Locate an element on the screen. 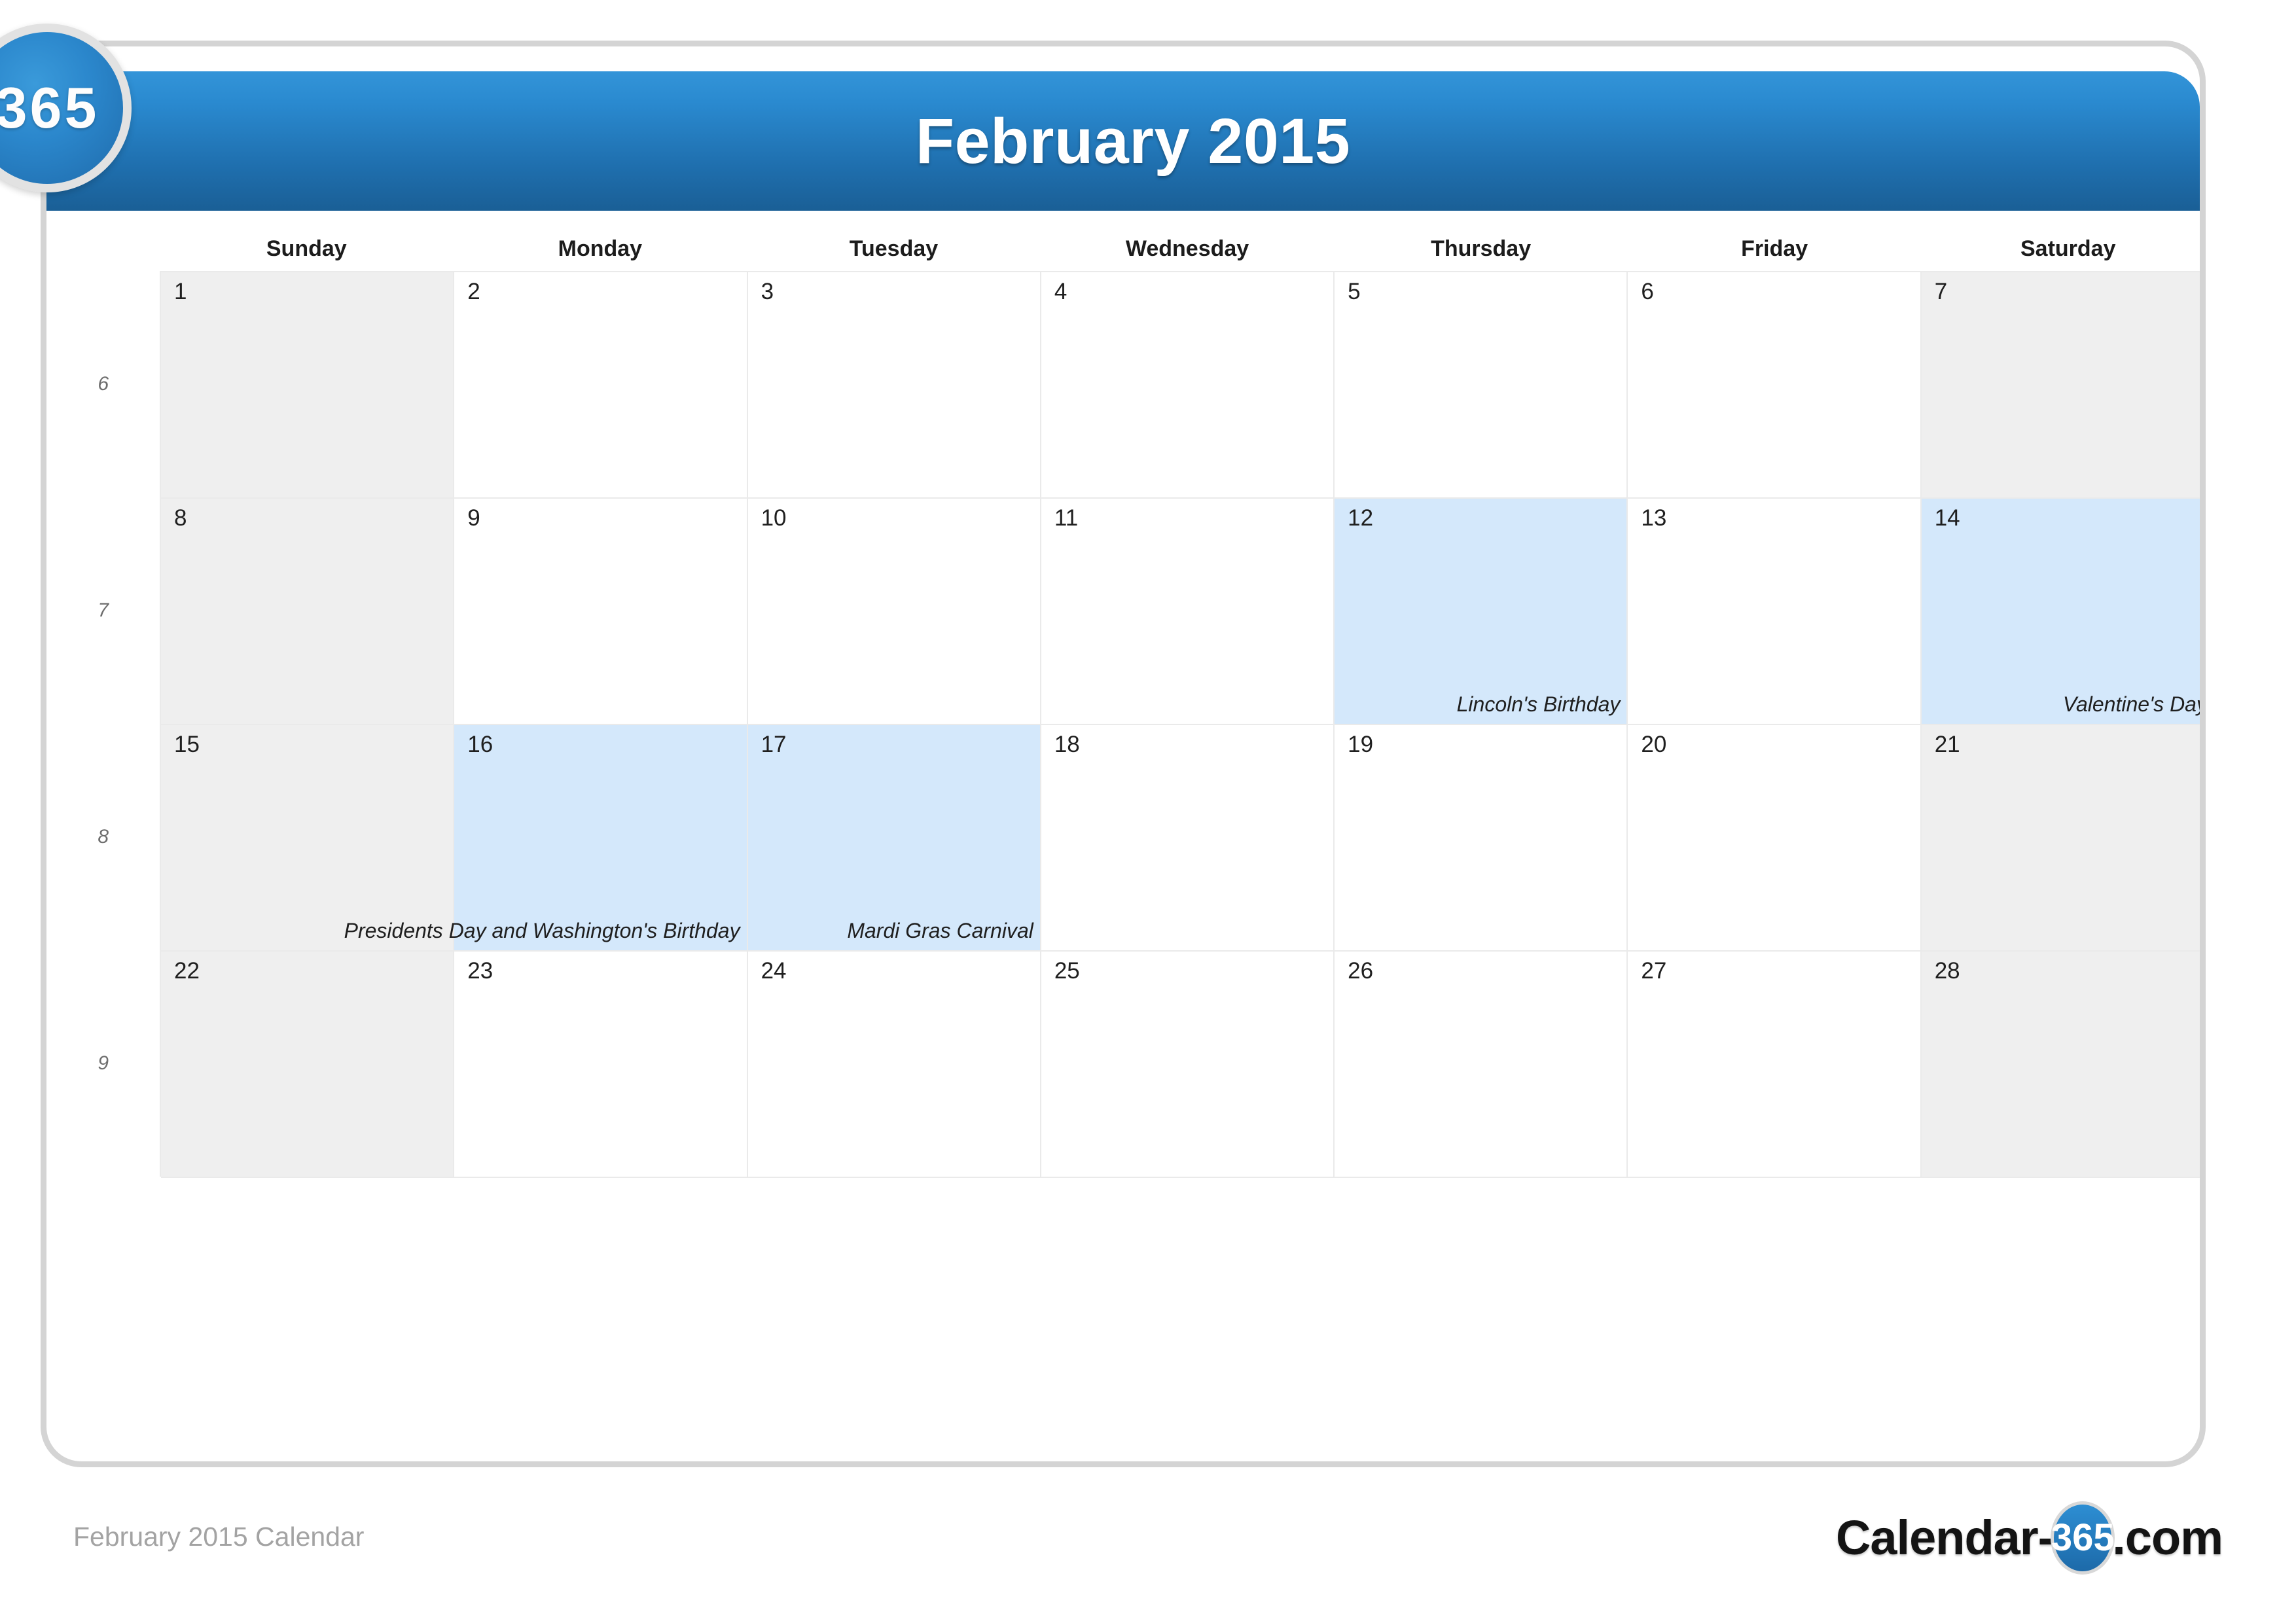  day-number: 25 is located at coordinates (1067, 971).